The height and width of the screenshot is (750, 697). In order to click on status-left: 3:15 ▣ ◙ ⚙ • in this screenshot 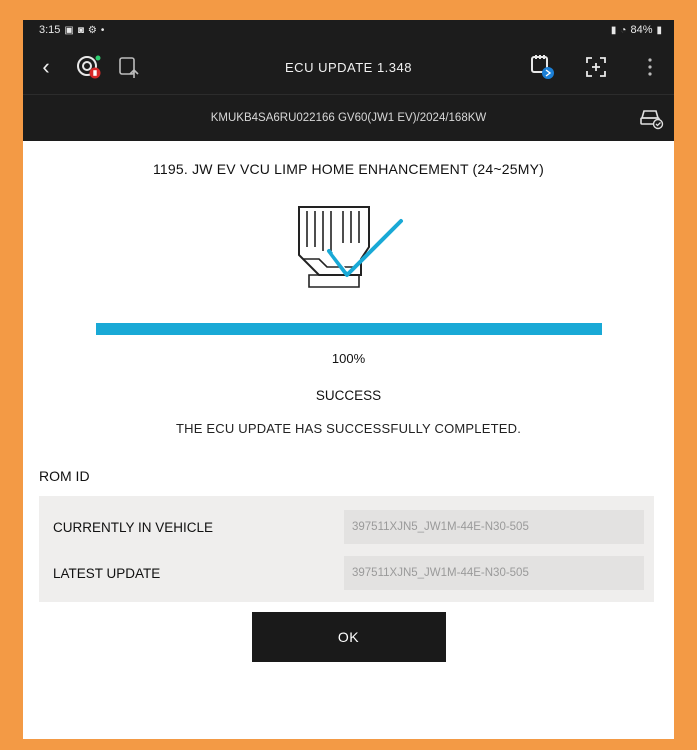, I will do `click(71, 30)`.